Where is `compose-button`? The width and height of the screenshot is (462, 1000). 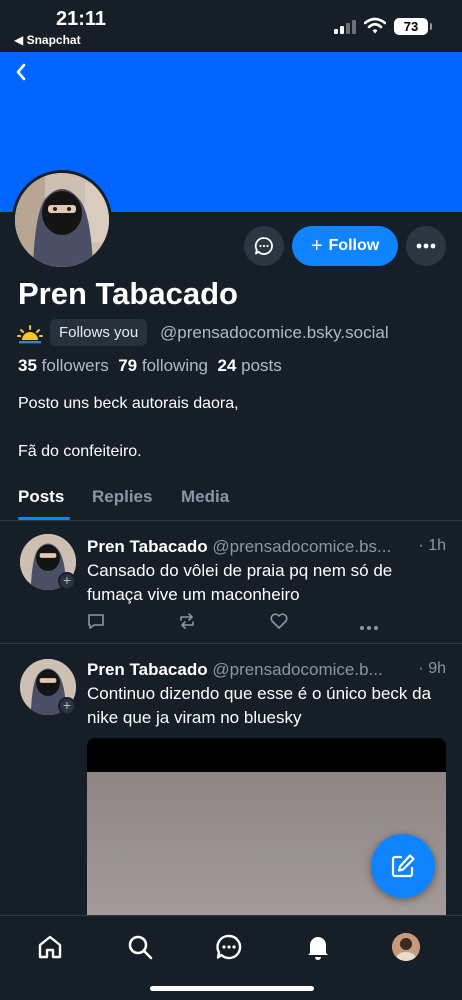
compose-button is located at coordinates (403, 866).